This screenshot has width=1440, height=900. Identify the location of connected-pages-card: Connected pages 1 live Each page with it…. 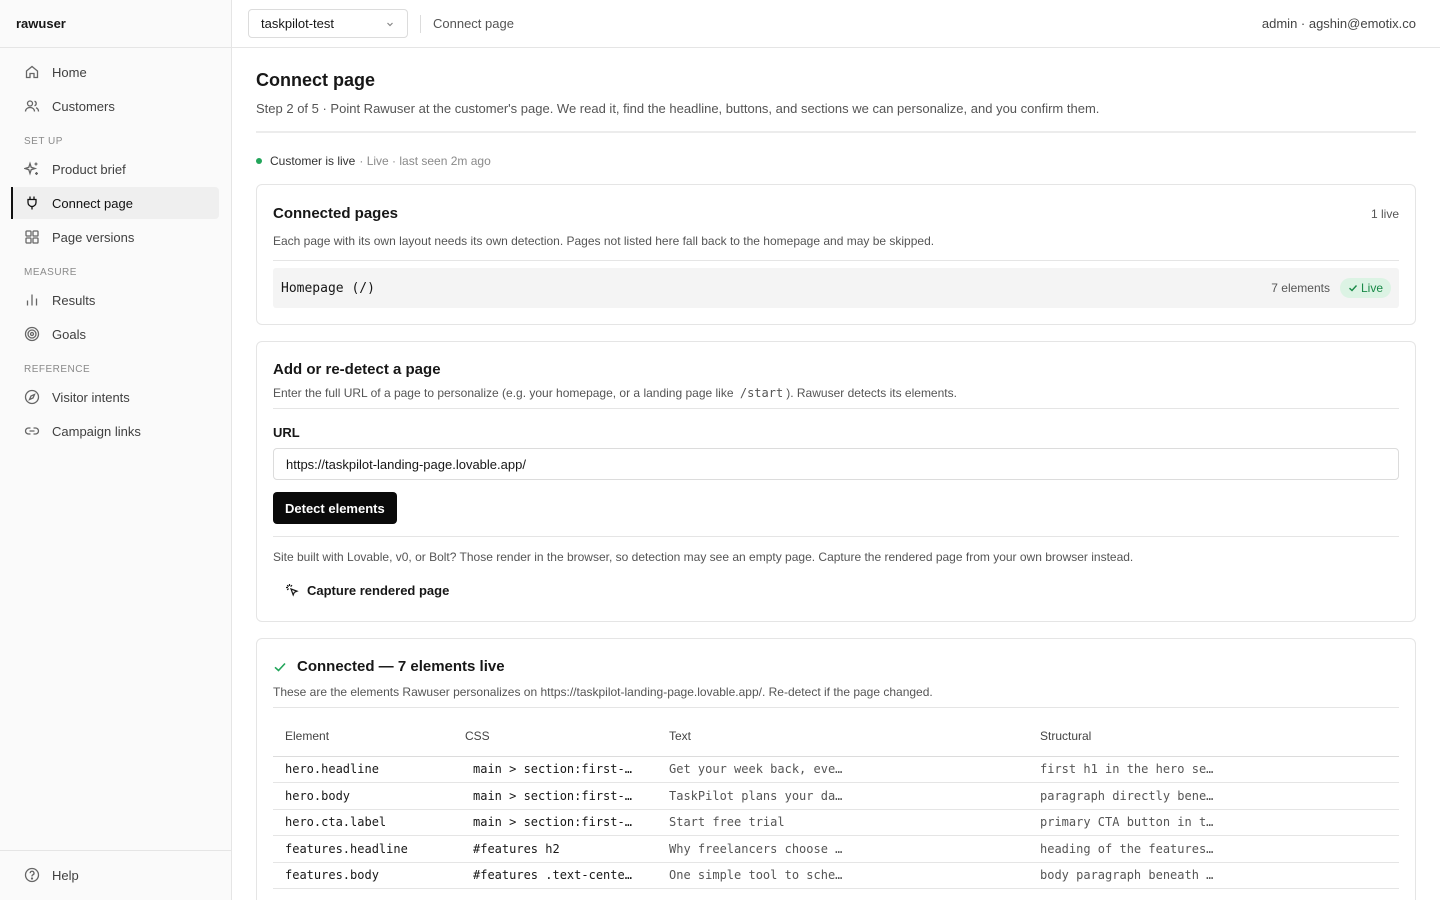
(836, 254).